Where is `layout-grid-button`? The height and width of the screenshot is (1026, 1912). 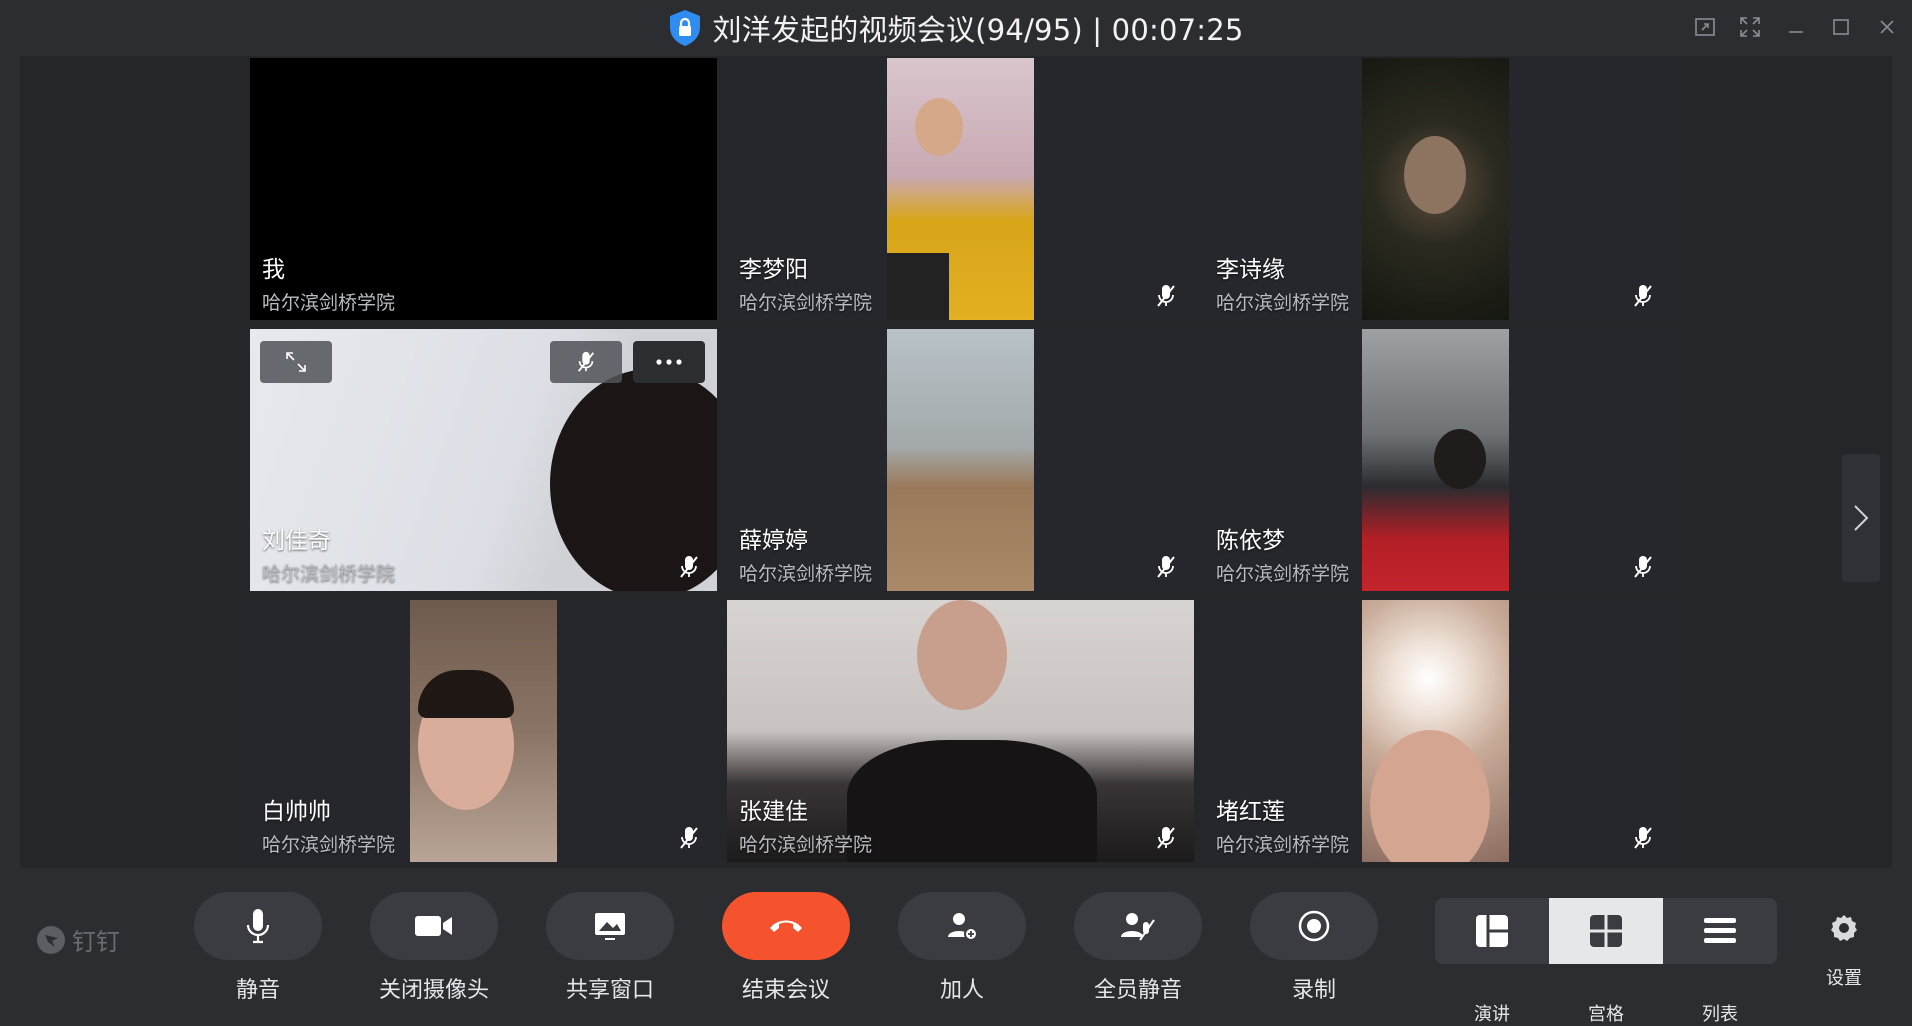
layout-grid-button is located at coordinates (1606, 931).